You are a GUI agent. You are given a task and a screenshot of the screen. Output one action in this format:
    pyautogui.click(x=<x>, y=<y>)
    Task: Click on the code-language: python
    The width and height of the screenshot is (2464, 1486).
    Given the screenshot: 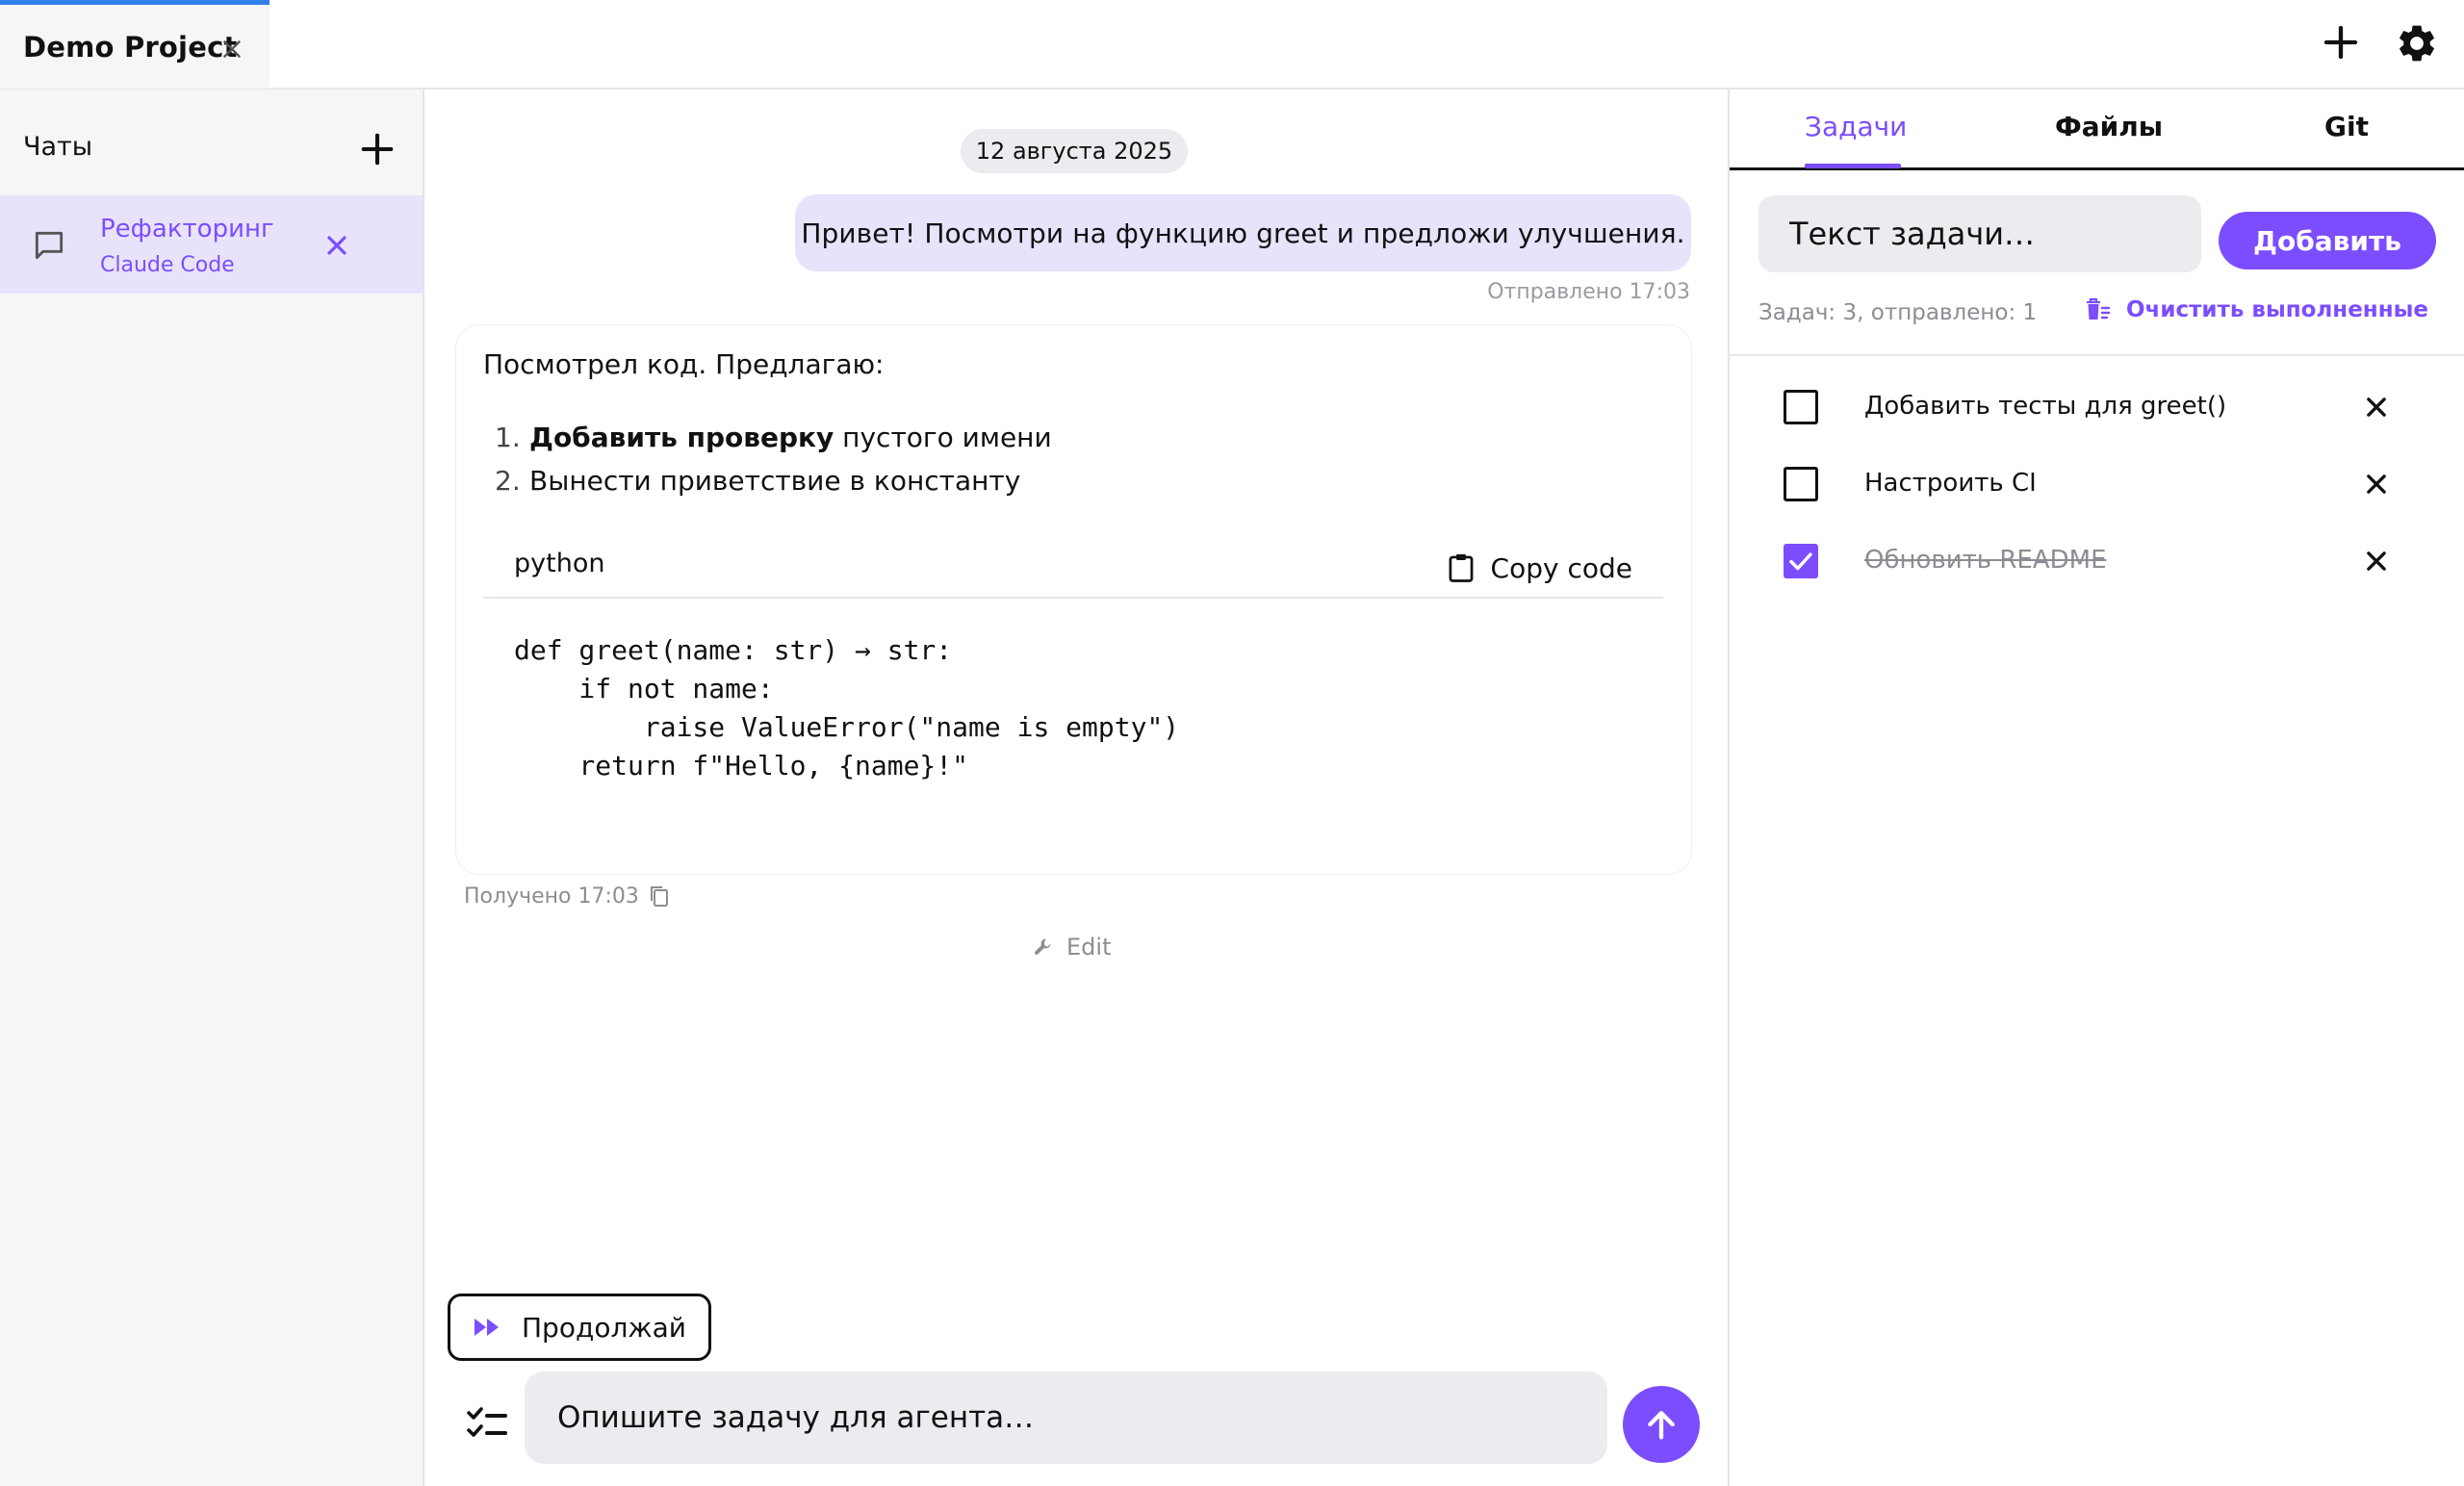 What is the action you would take?
    pyautogui.click(x=559, y=564)
    